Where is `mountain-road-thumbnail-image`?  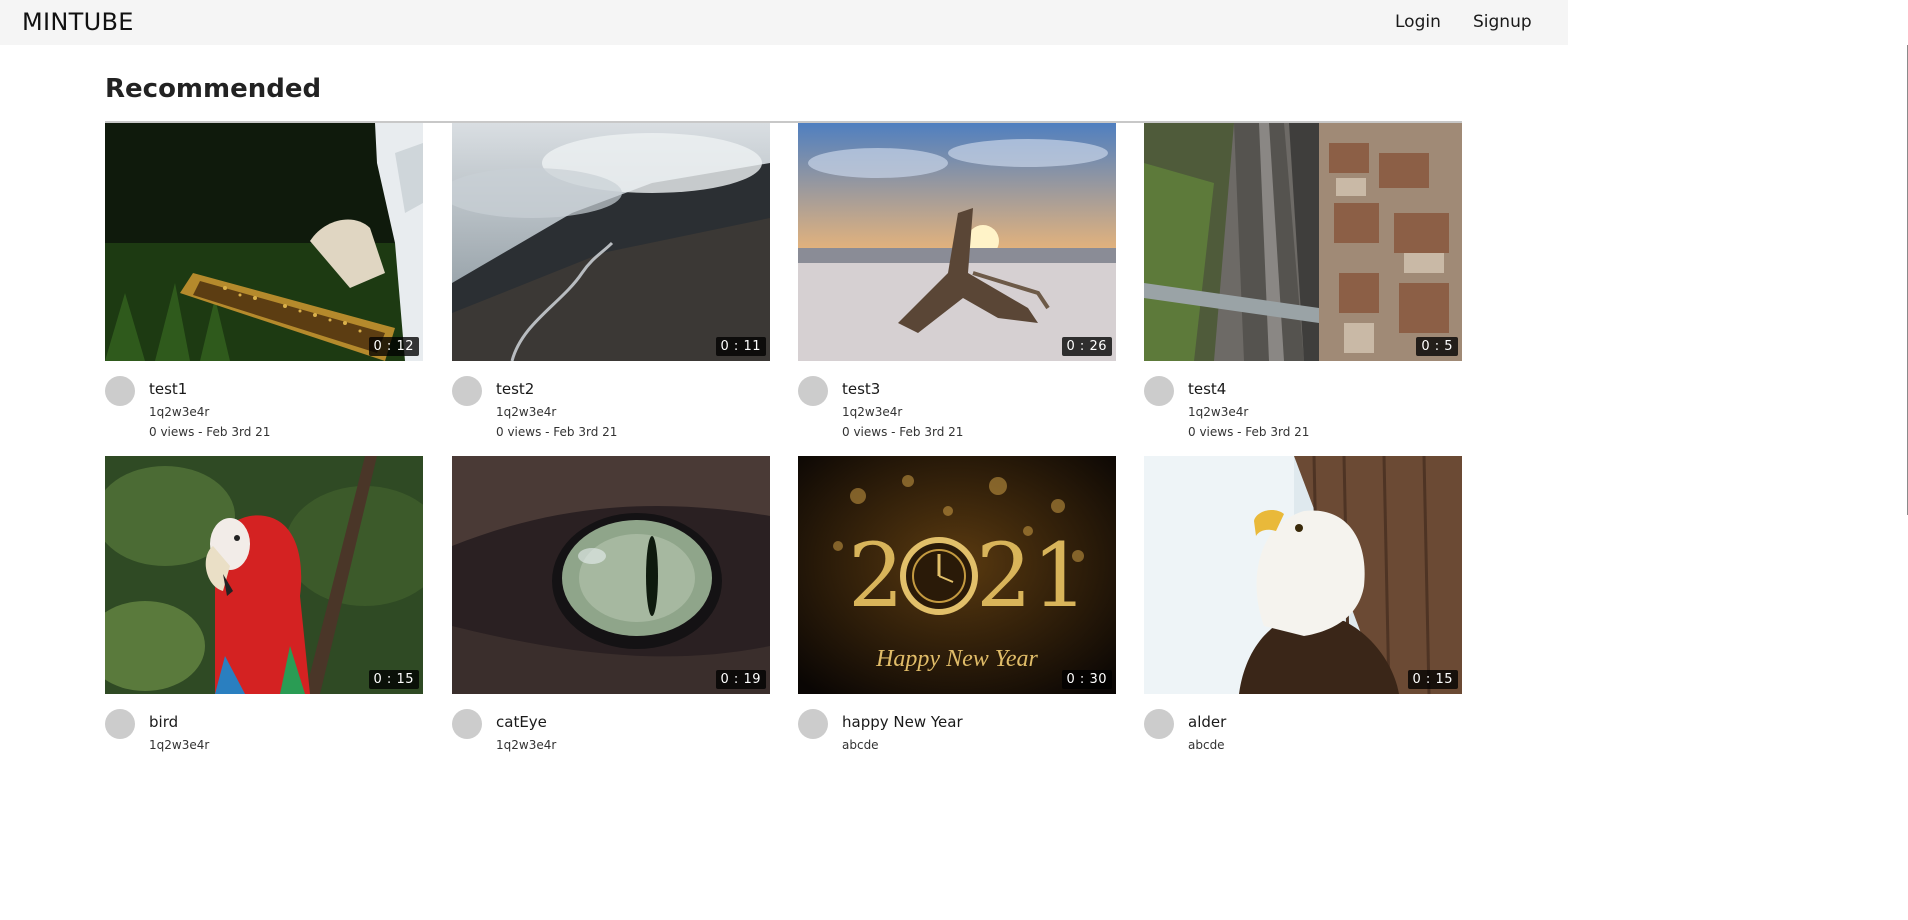 mountain-road-thumbnail-image is located at coordinates (611, 242).